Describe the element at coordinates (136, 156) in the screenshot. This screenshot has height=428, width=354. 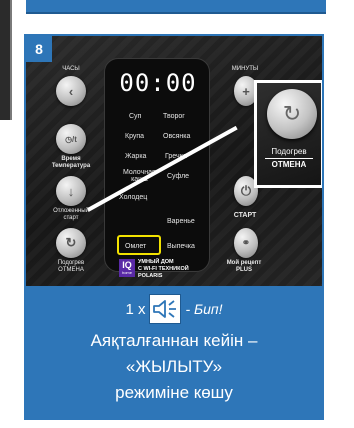
I see `program-frying: Жарка` at that location.